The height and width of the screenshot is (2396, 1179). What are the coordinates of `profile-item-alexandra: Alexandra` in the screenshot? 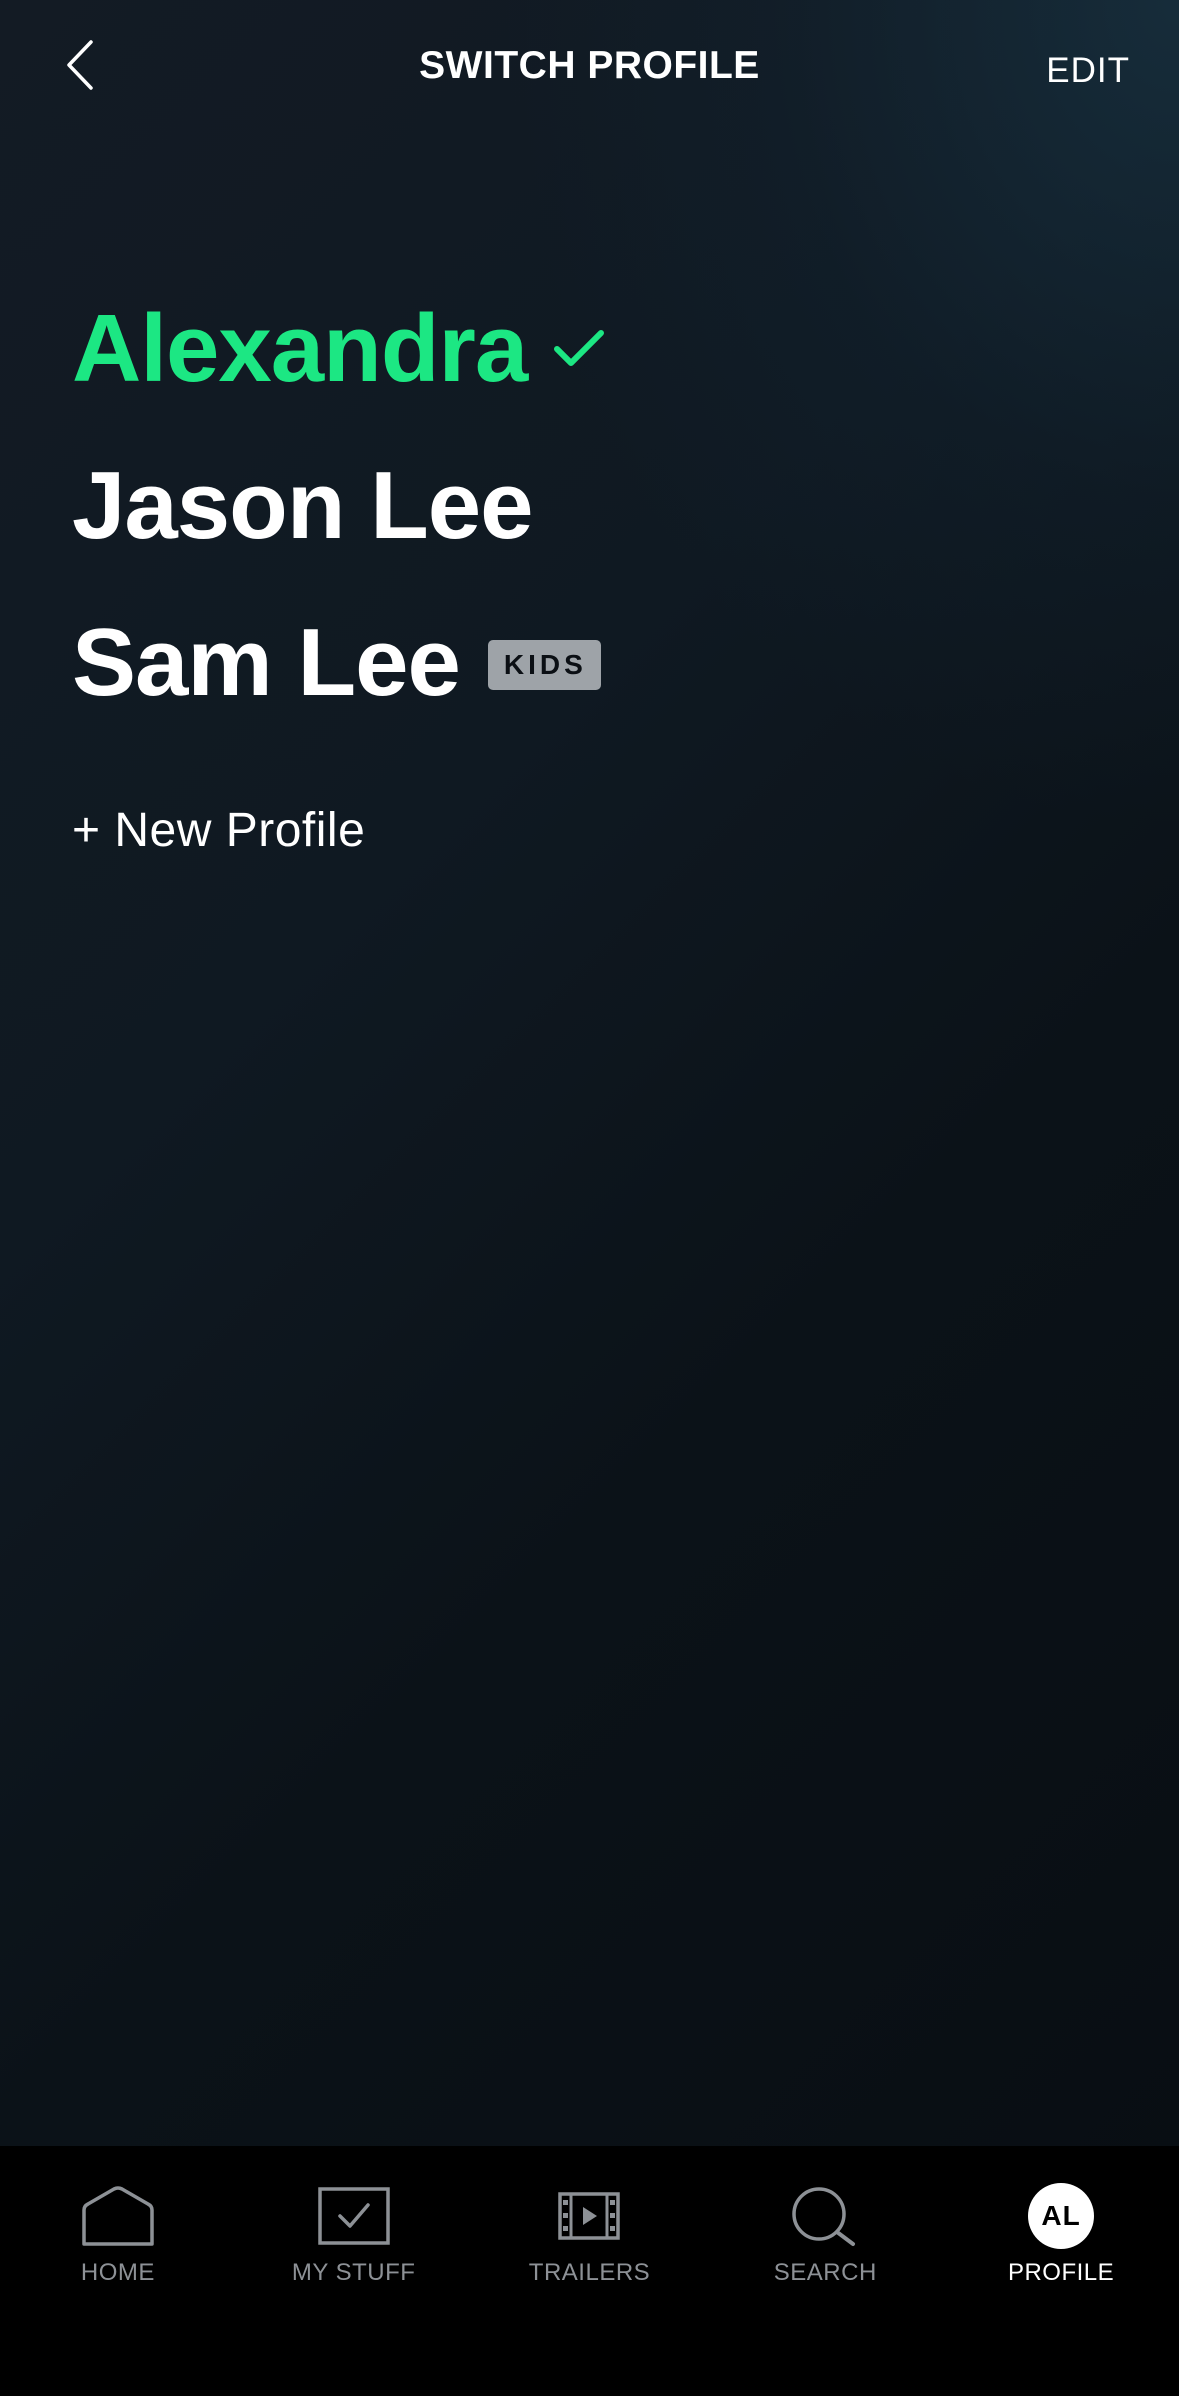 It's located at (597, 348).